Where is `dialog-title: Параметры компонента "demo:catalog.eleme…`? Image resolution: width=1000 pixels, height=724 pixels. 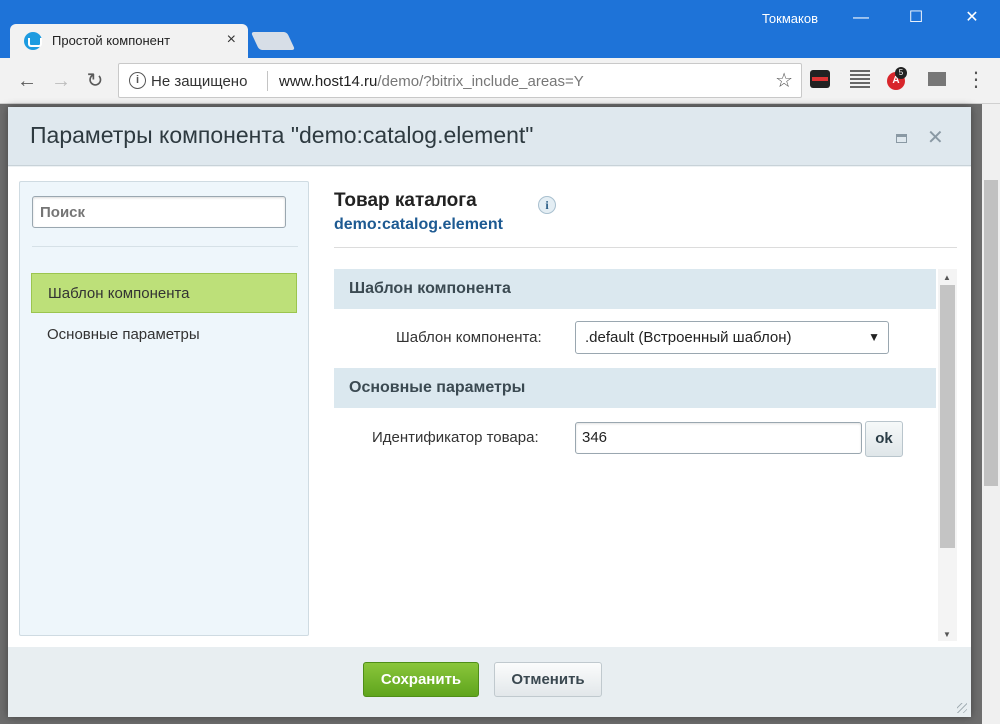 dialog-title: Параметры компонента "demo:catalog.eleme… is located at coordinates (282, 135).